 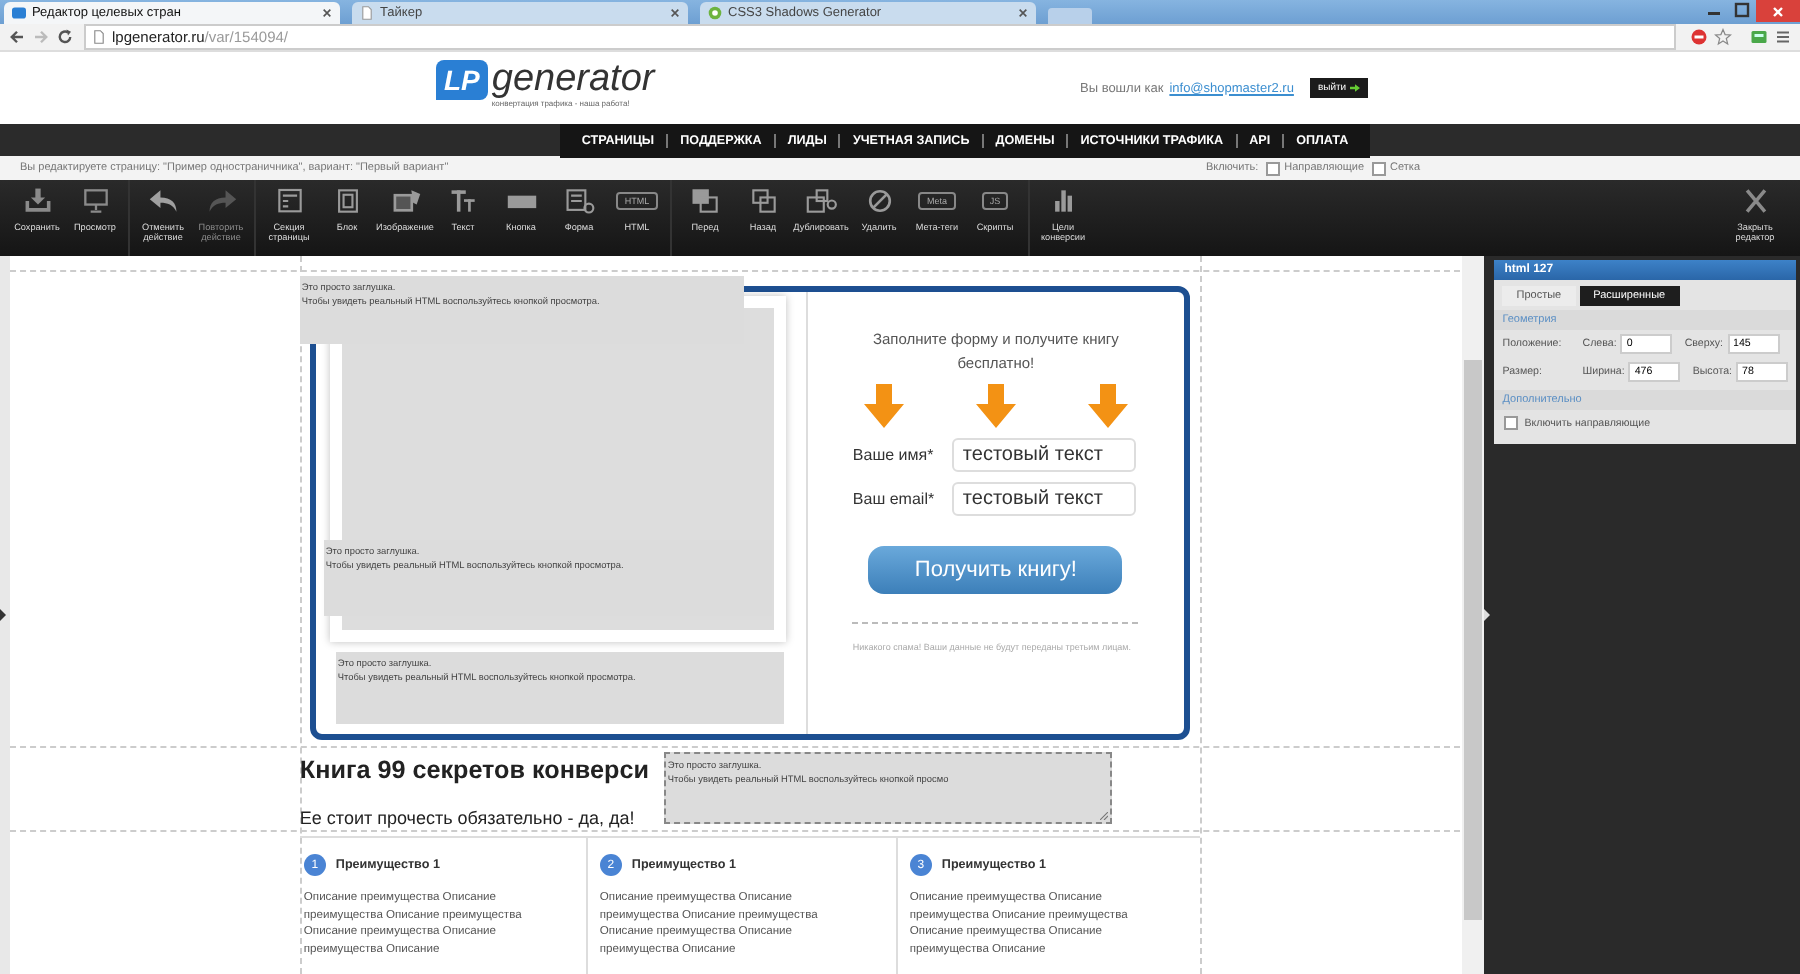 What do you see at coordinates (1759, 37) in the screenshot?
I see `extension-icon` at bounding box center [1759, 37].